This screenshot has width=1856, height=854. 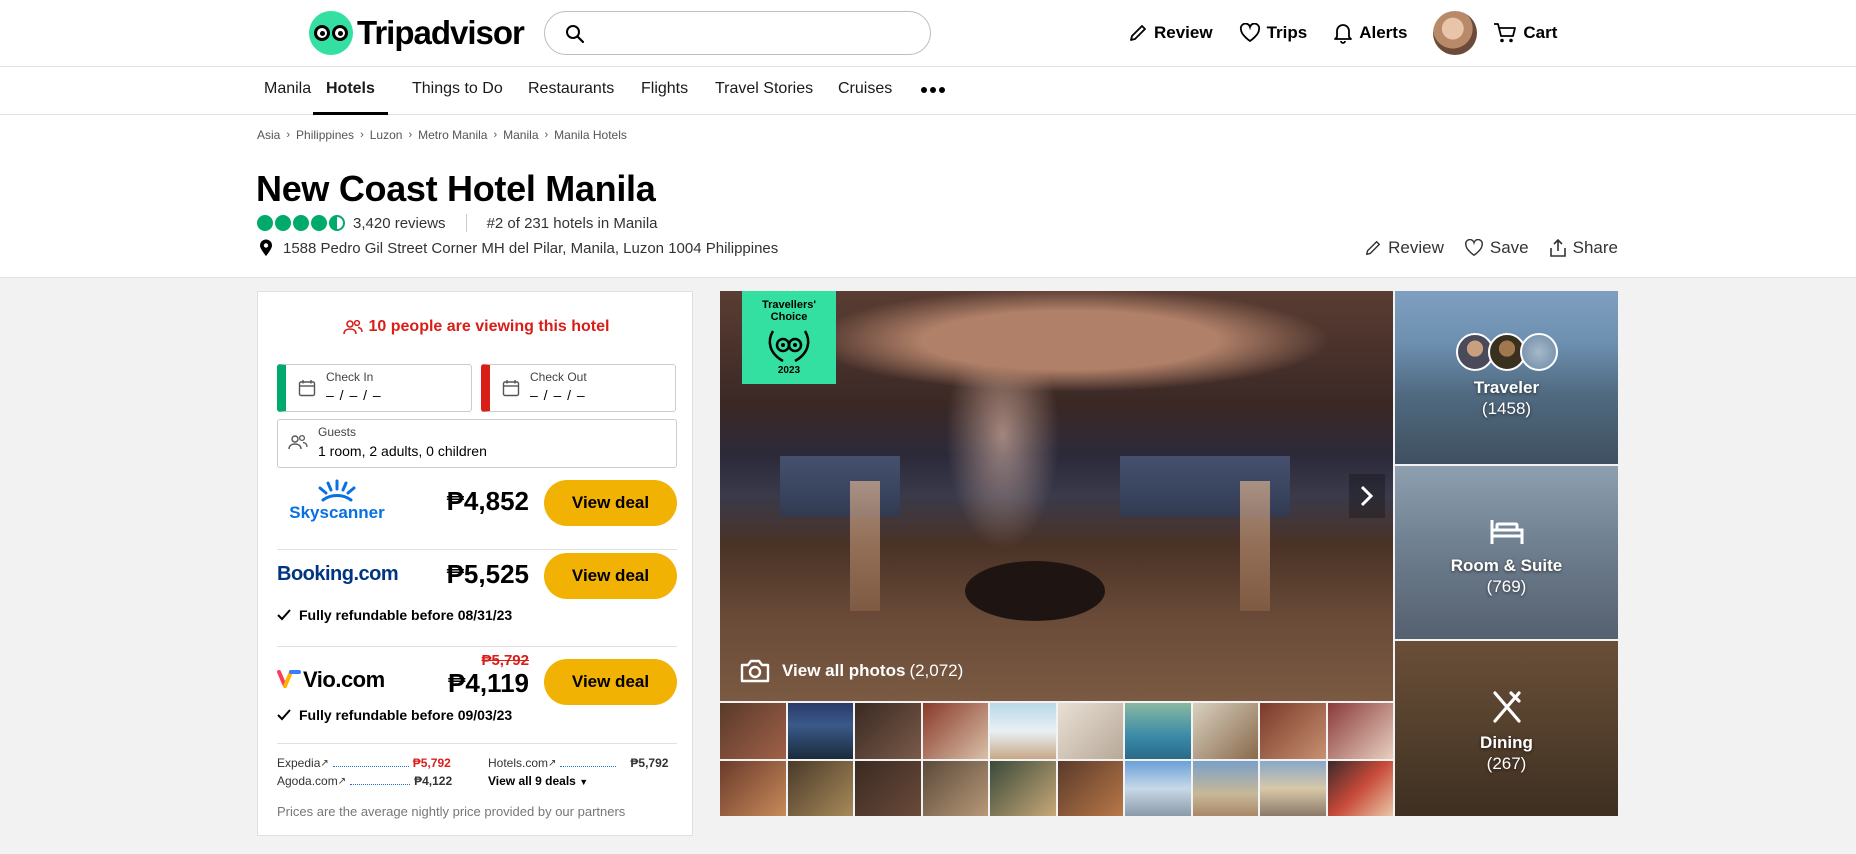 I want to click on breadcrumb-metro-manila: Metro Manila, so click(x=452, y=135).